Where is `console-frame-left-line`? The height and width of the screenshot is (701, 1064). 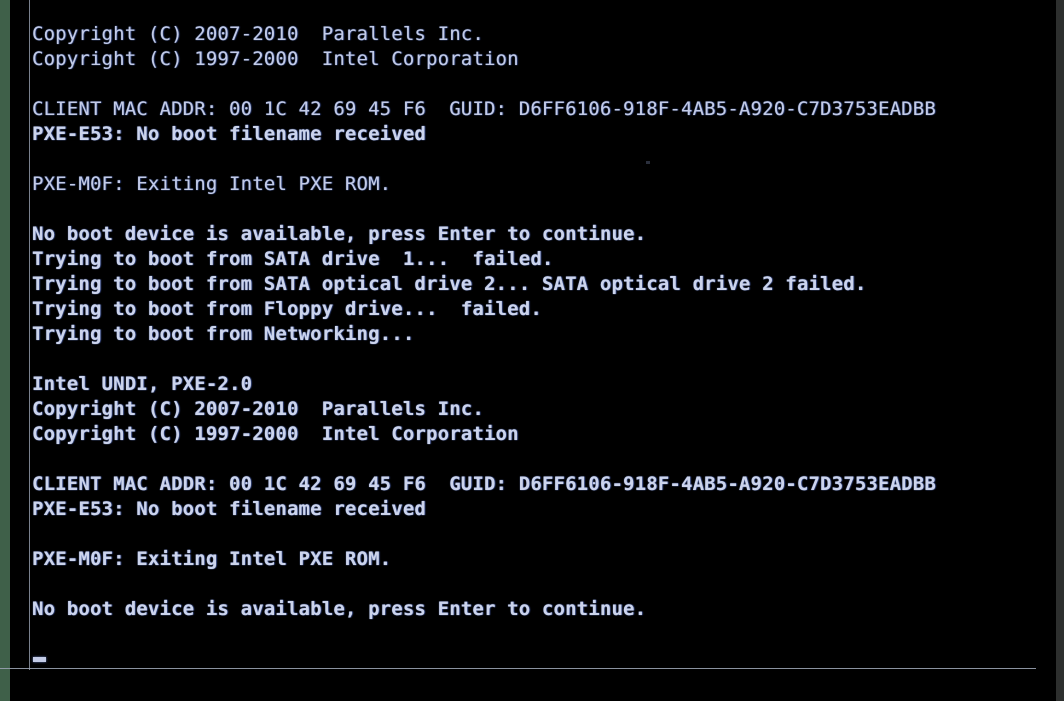 console-frame-left-line is located at coordinates (29, 335).